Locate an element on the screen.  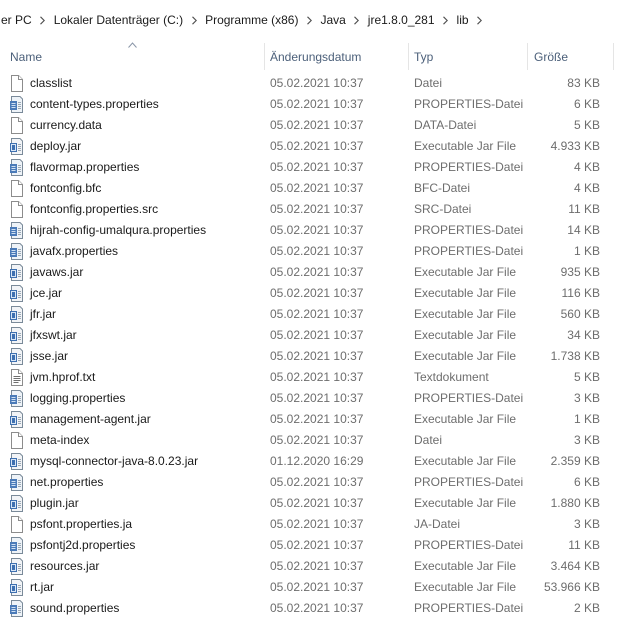
file-row: classlist 05.02.2021 10:37 Datei 83 KB is located at coordinates (313, 83).